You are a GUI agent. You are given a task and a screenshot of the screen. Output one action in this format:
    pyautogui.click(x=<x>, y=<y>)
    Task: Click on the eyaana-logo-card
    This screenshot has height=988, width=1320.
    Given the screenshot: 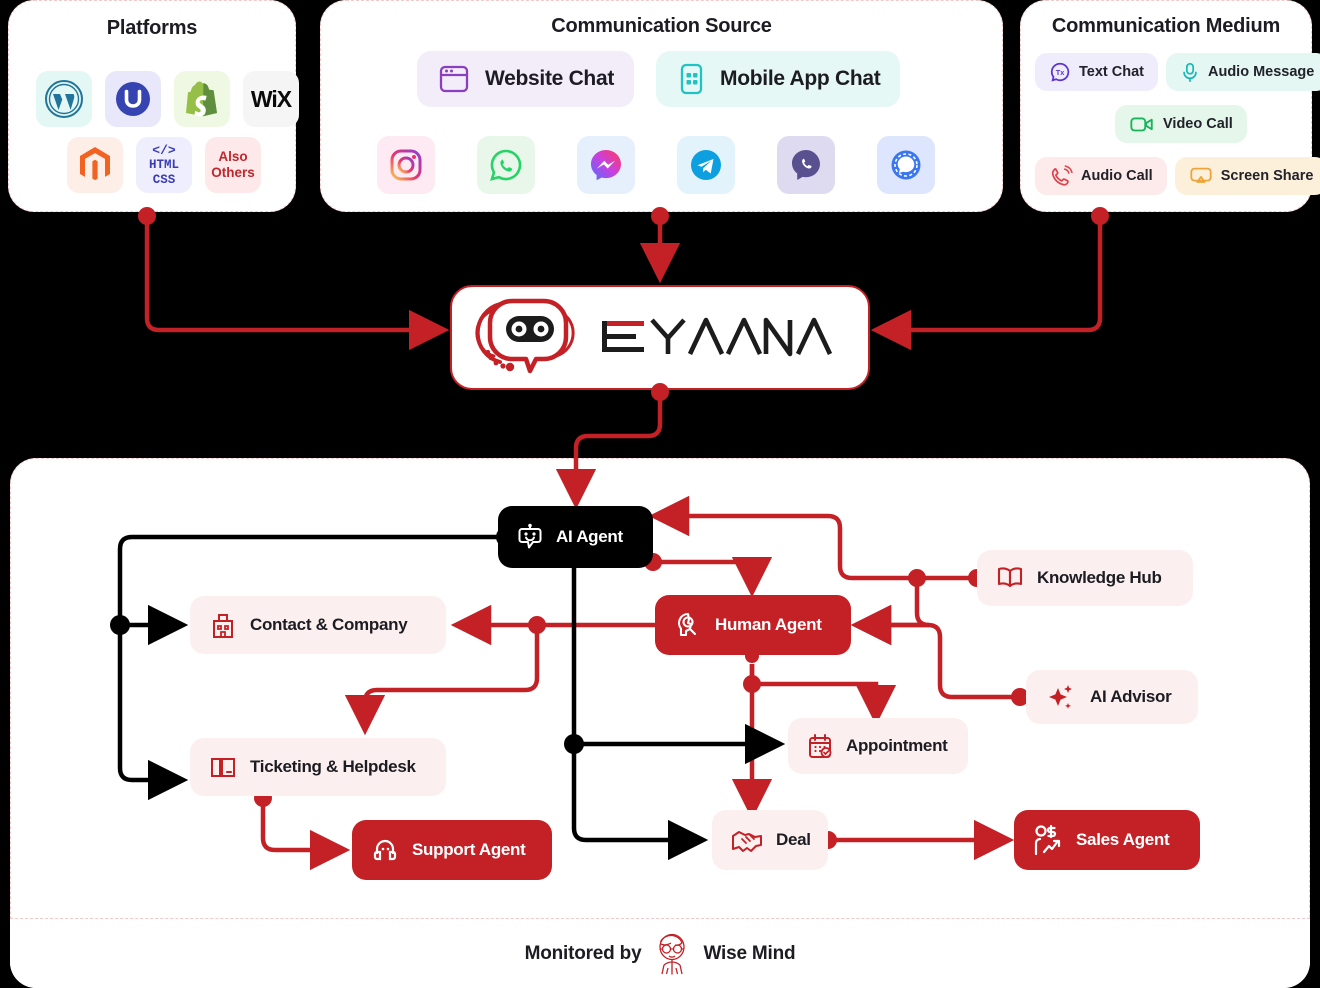 What is the action you would take?
    pyautogui.click(x=660, y=337)
    